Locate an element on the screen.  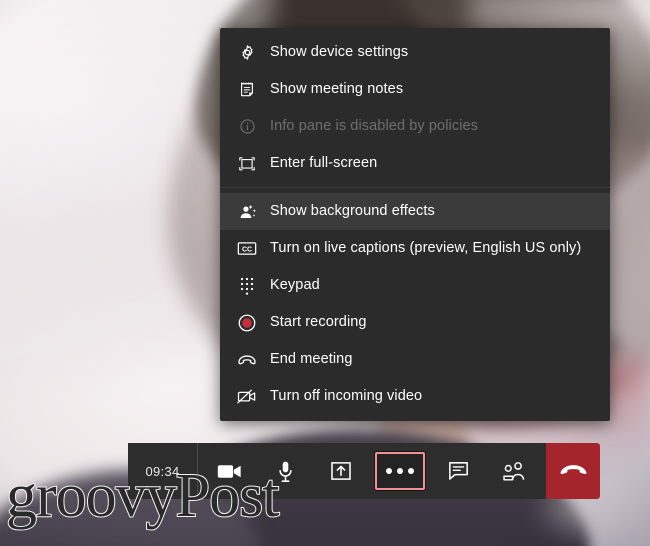
menu-item-end-meeting: End meeting is located at coordinates (415, 359).